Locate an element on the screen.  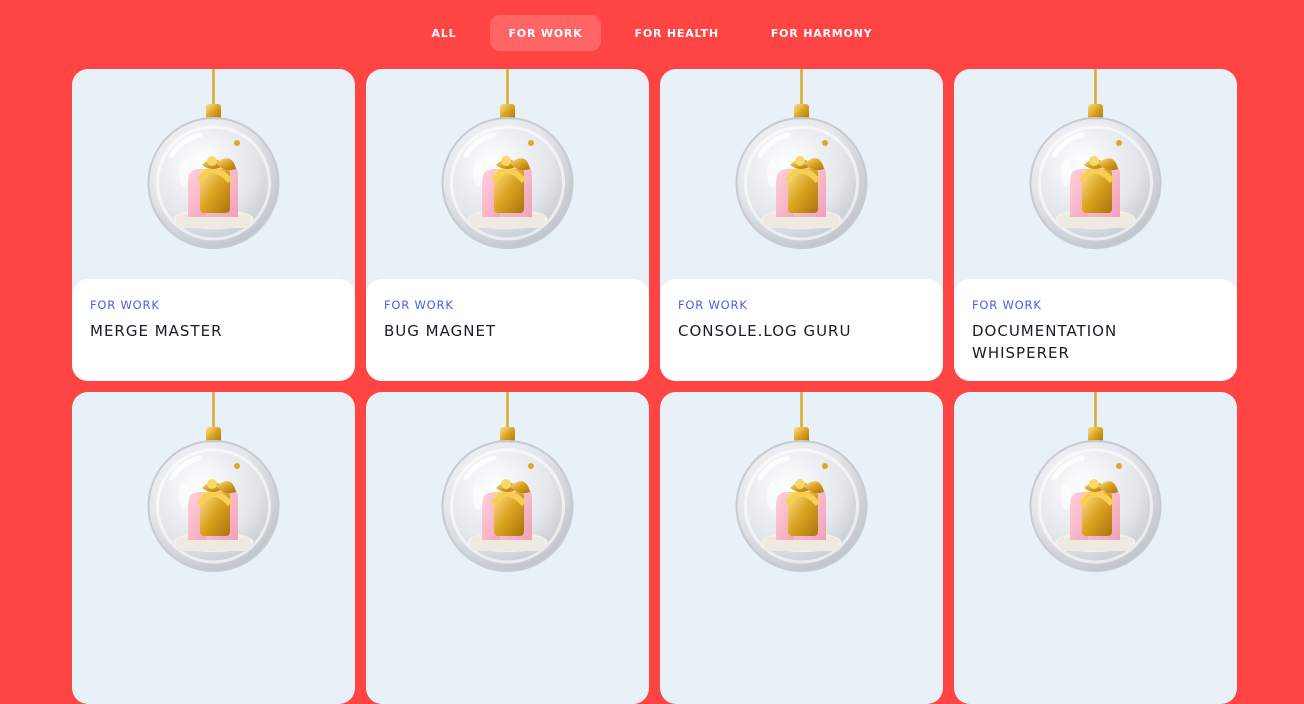
category-tabs: ALL FOR WORK FOR HEALTH FOR HARMONY is located at coordinates (652, 33).